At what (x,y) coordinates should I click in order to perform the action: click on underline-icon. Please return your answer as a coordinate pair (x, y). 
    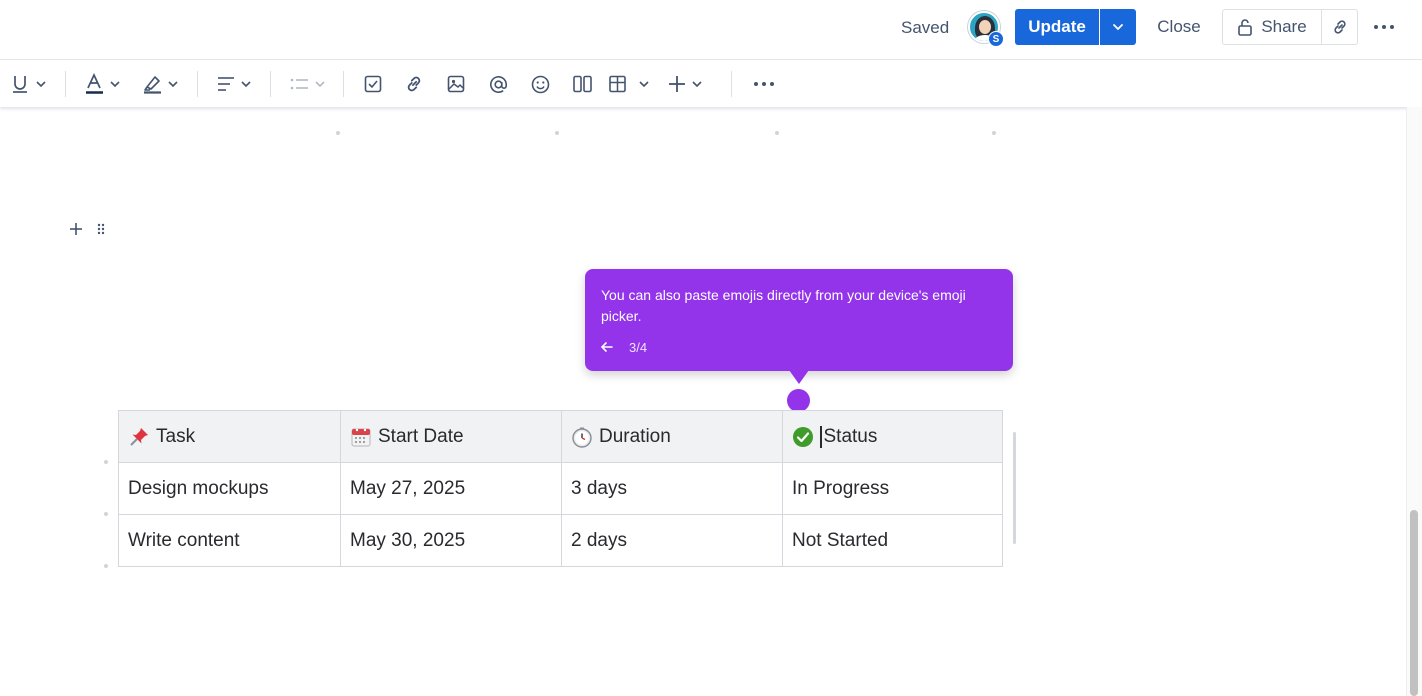
    Looking at the image, I should click on (29, 84).